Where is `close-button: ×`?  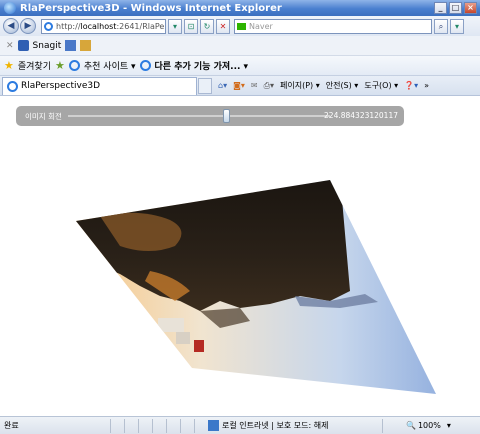
close-button: × is located at coordinates (470, 8).